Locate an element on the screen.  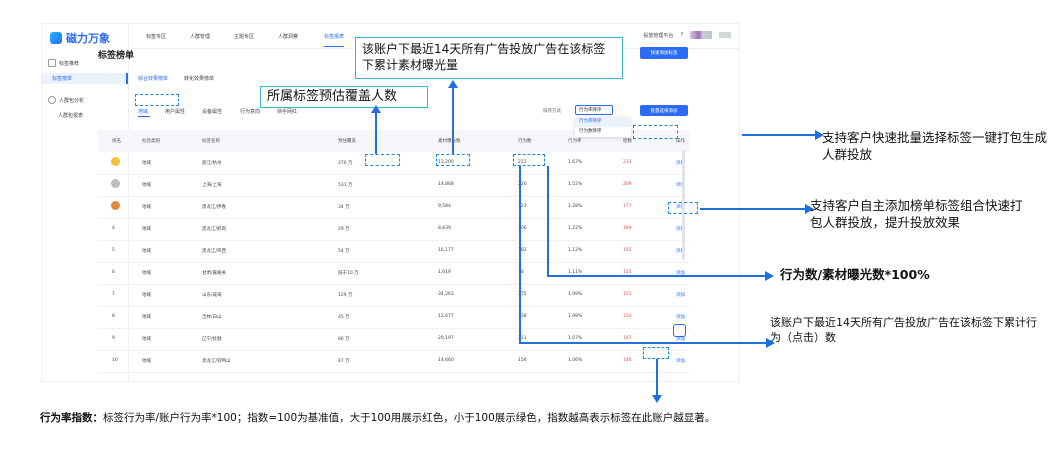
arrow-coverage is located at coordinates (376, 129).